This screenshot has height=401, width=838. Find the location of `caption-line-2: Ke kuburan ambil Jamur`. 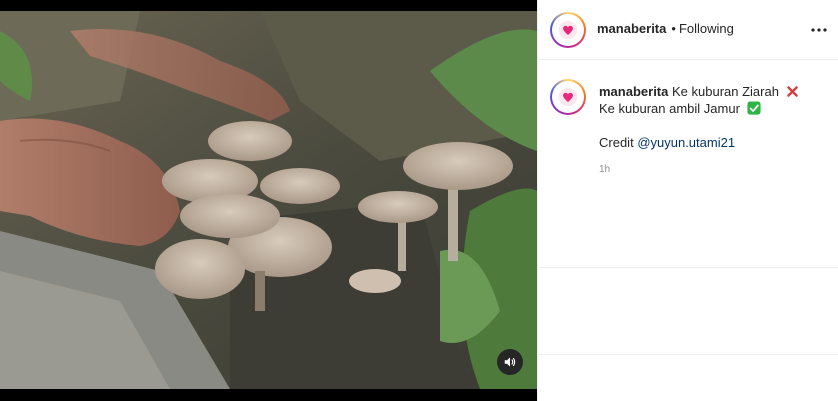

caption-line-2: Ke kuburan ambil Jamur is located at coordinates (711, 108).